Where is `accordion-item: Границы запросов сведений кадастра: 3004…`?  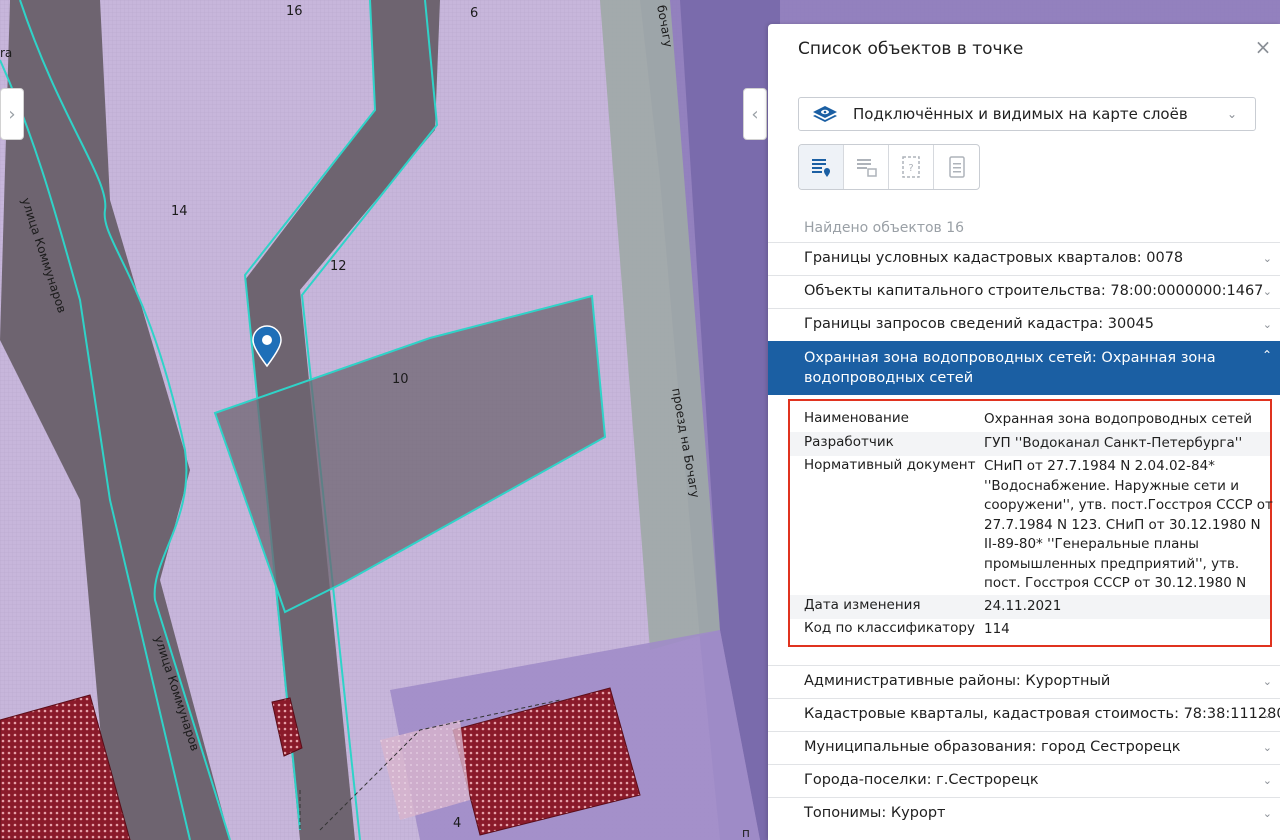 accordion-item: Границы запросов сведений кадастра: 3004… is located at coordinates (1024, 324).